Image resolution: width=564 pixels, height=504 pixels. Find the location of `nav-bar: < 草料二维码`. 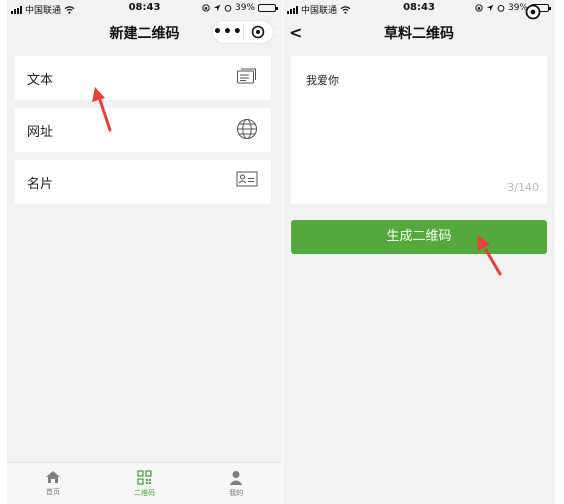

nav-bar: < 草料二维码 is located at coordinates (419, 25).